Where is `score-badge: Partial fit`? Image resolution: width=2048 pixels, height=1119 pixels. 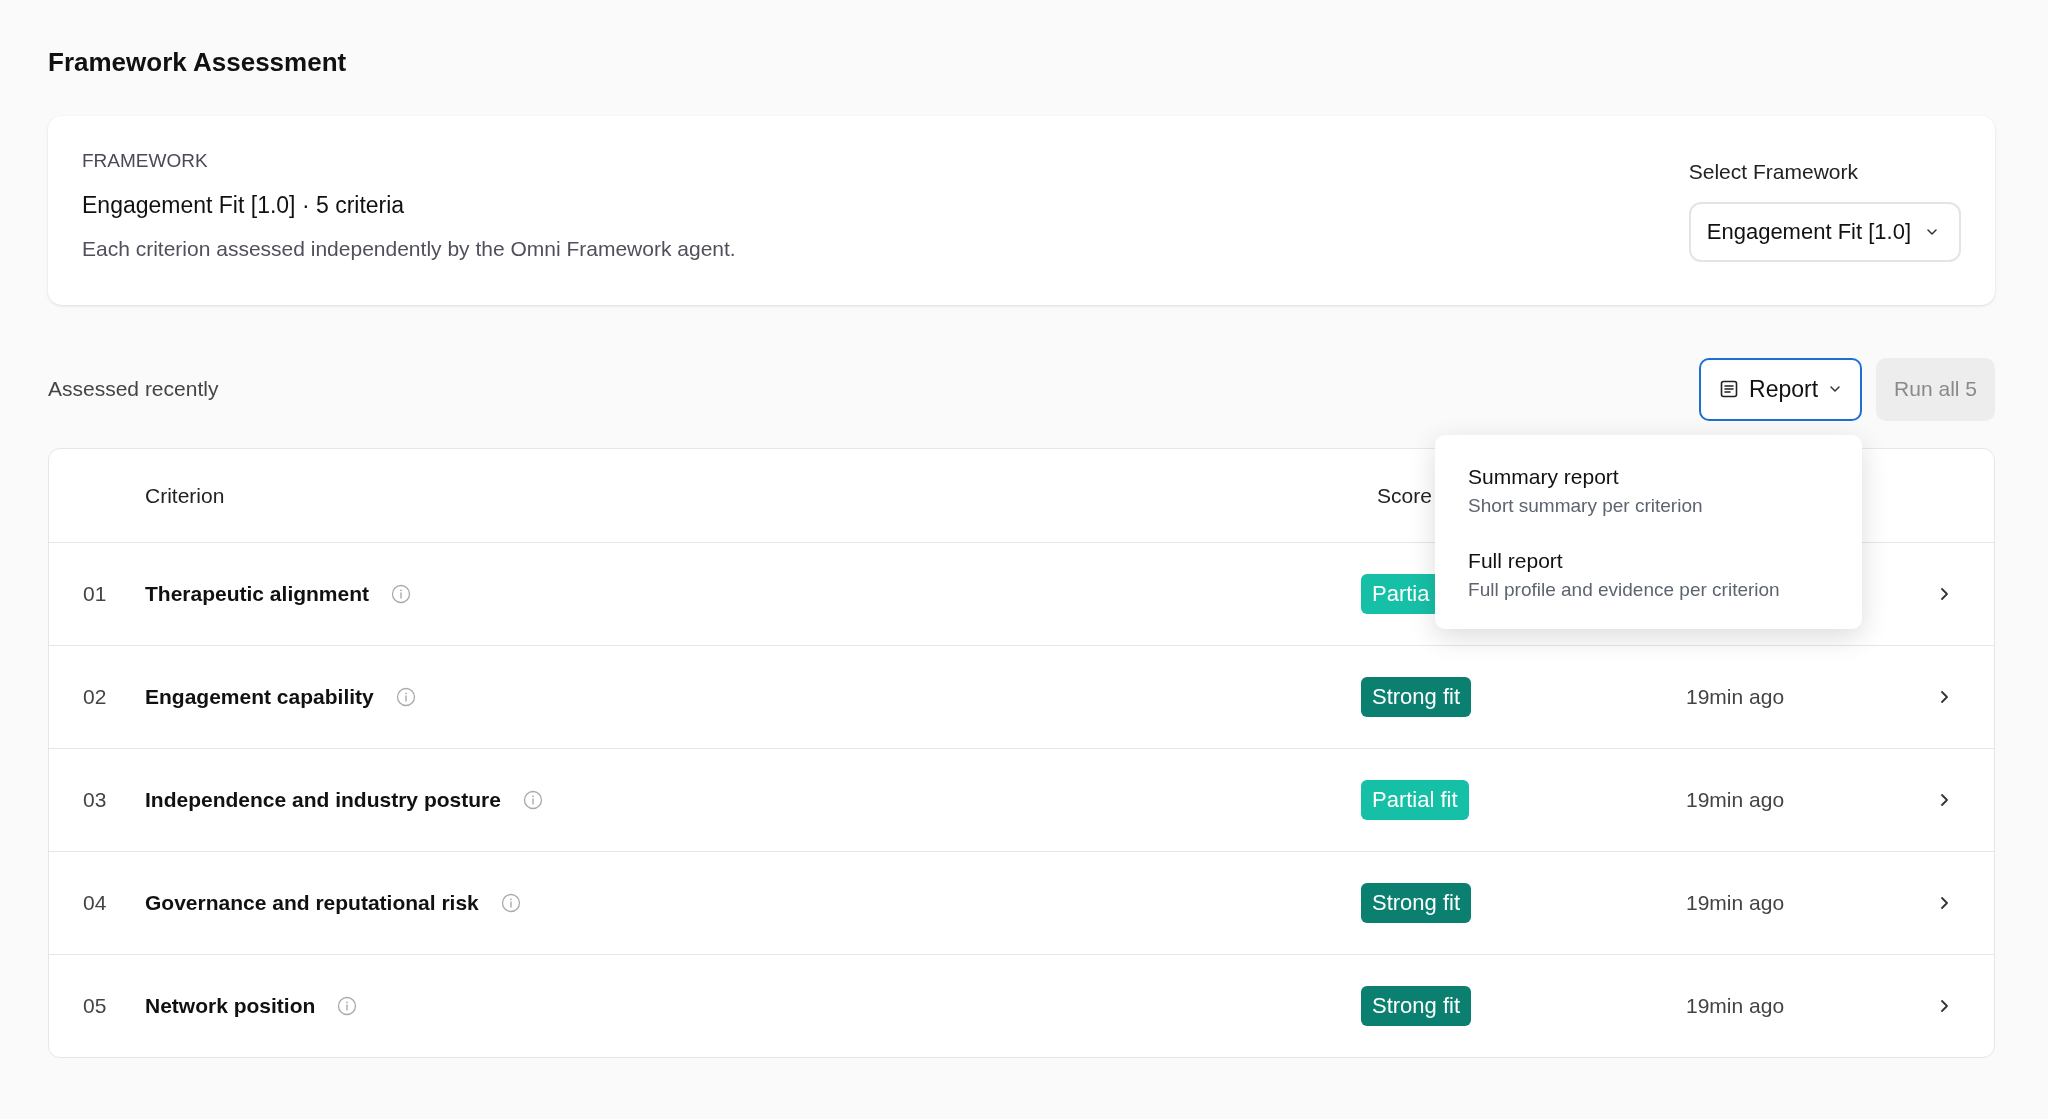
score-badge: Partial fit is located at coordinates (1415, 800).